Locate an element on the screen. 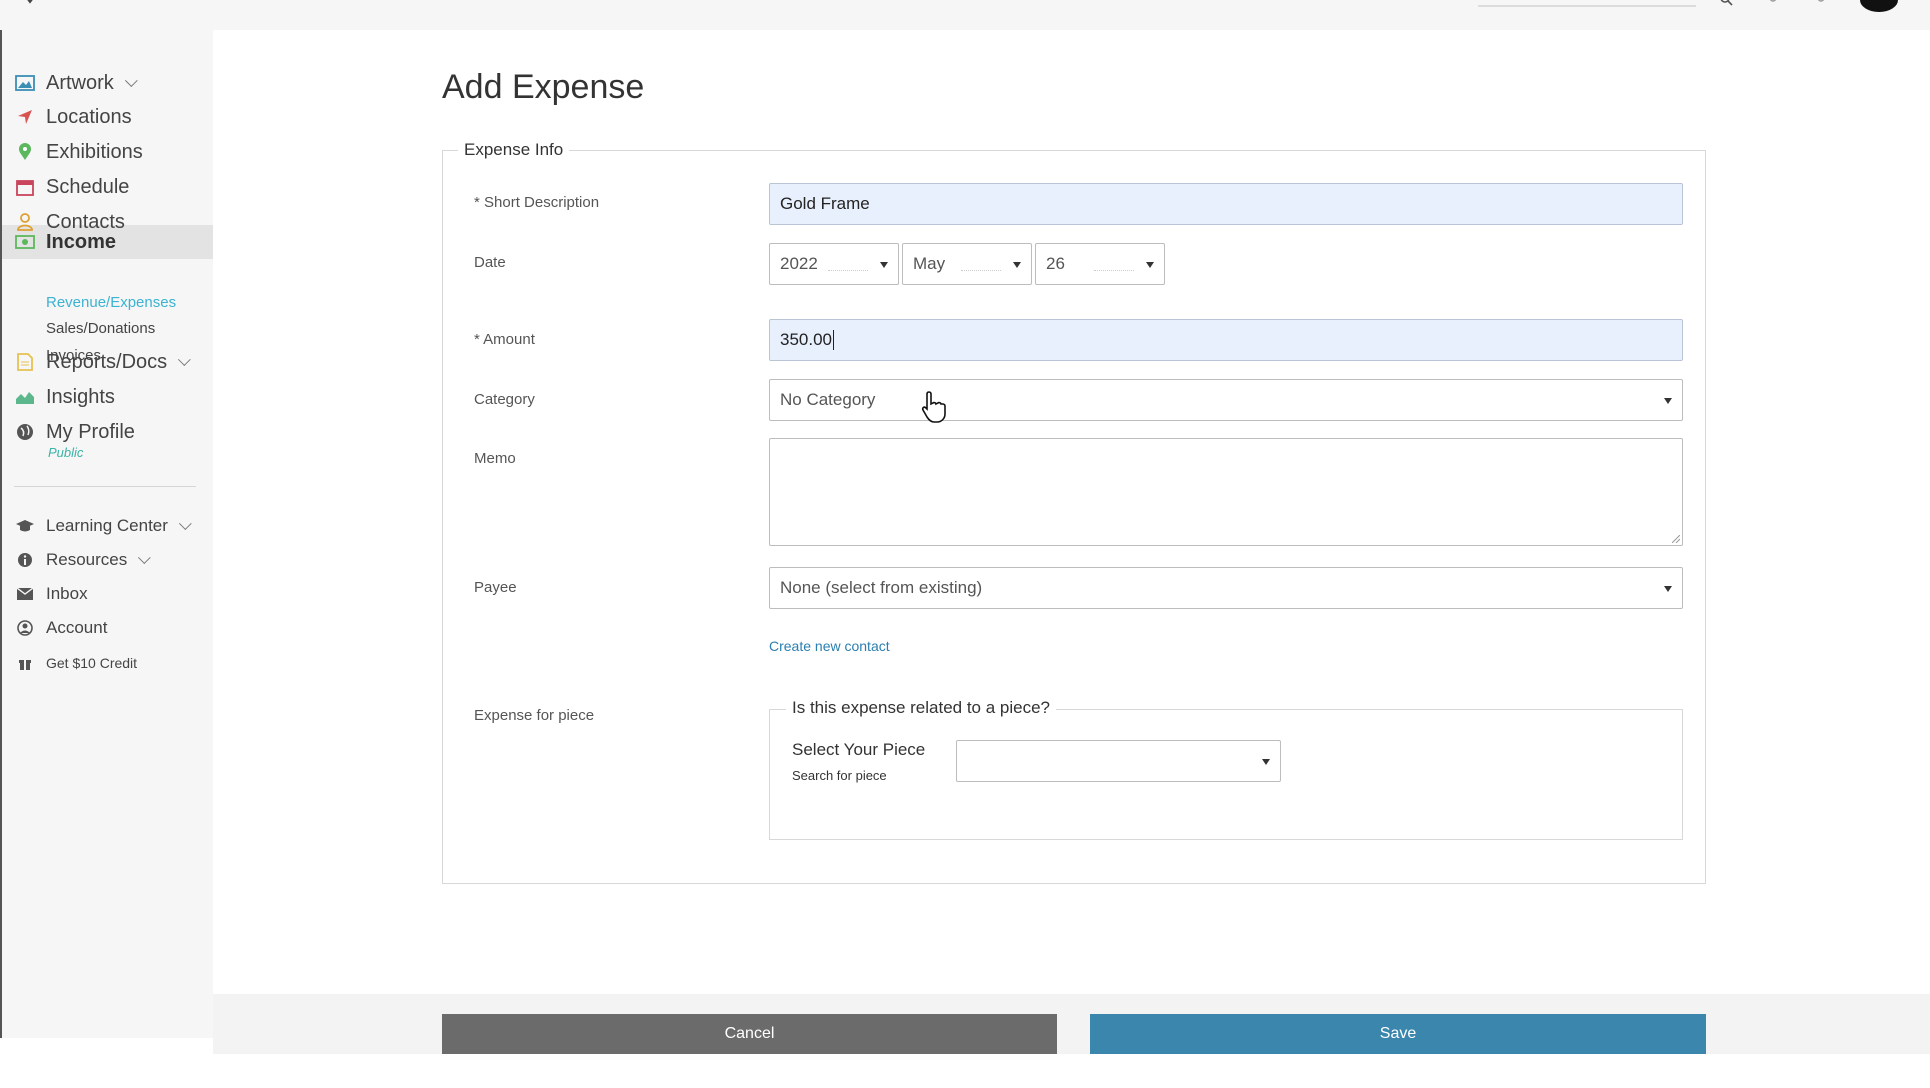  day-value: 26 is located at coordinates (1055, 263).